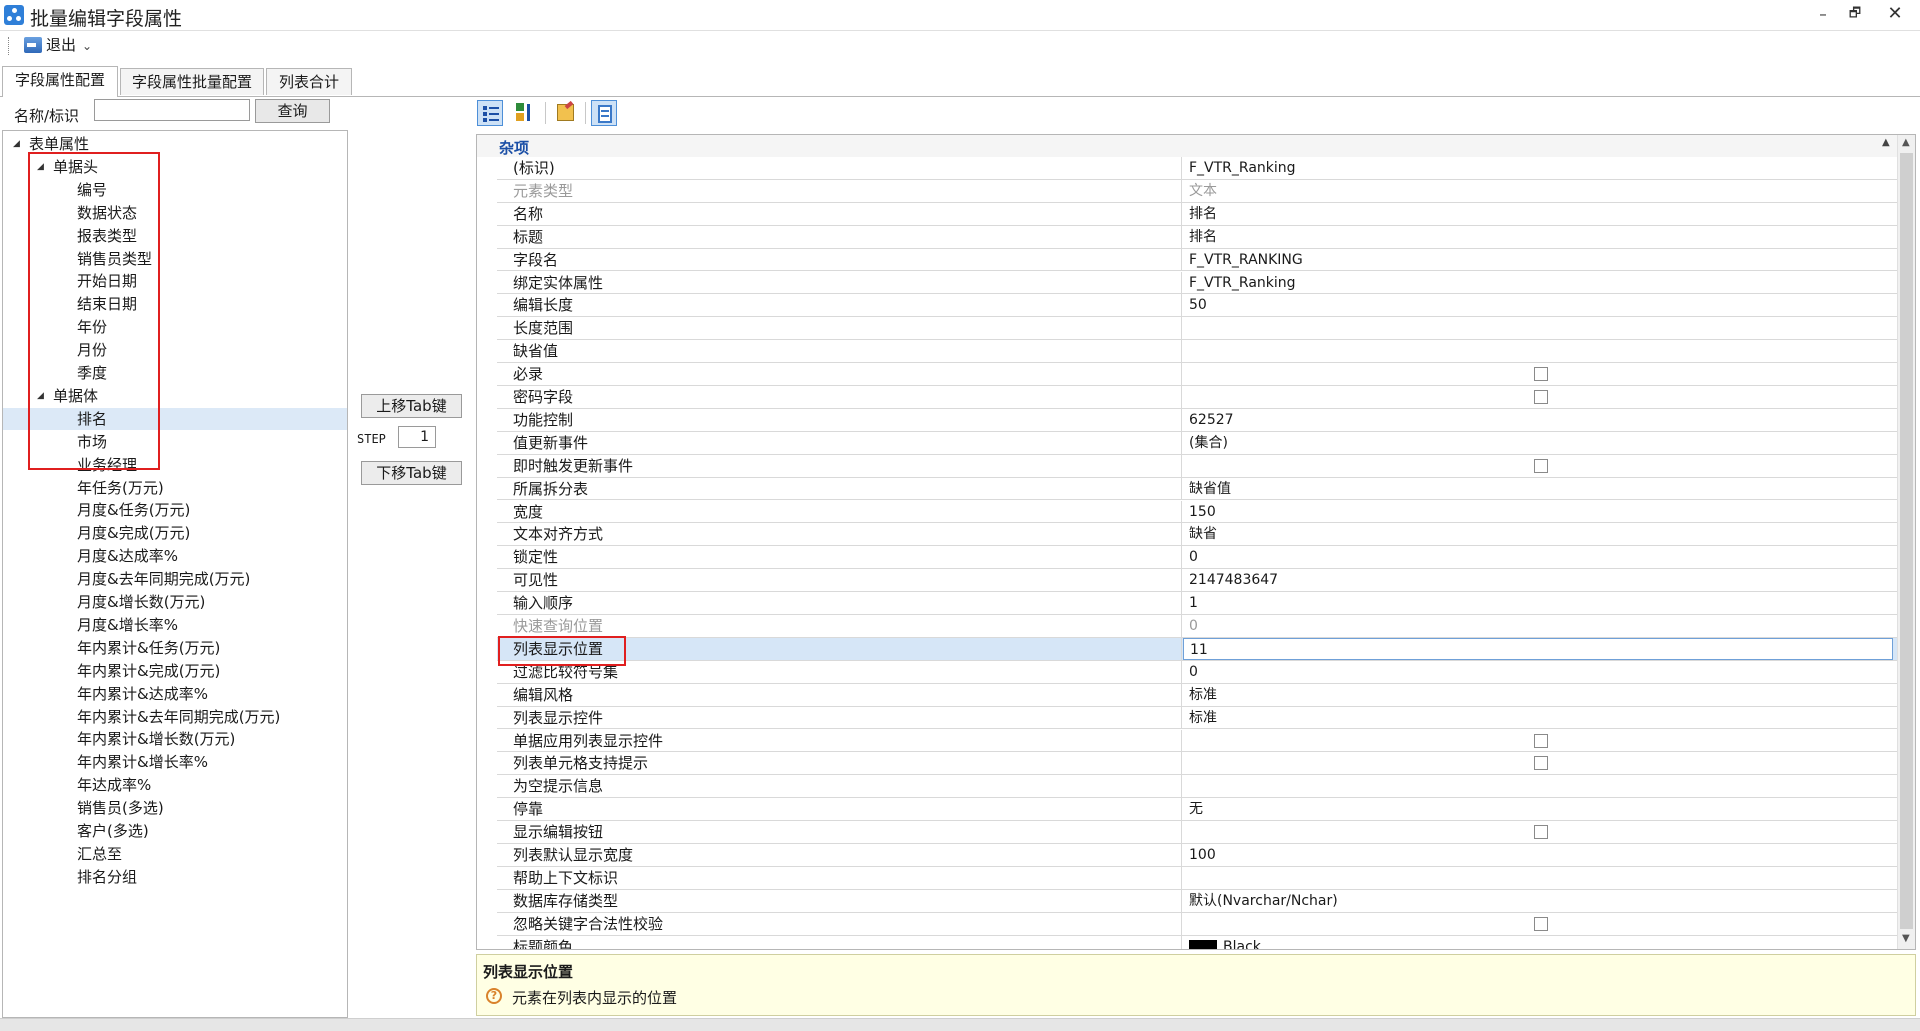 The height and width of the screenshot is (1031, 1920). What do you see at coordinates (1541, 718) in the screenshot?
I see `property-value: 标准` at bounding box center [1541, 718].